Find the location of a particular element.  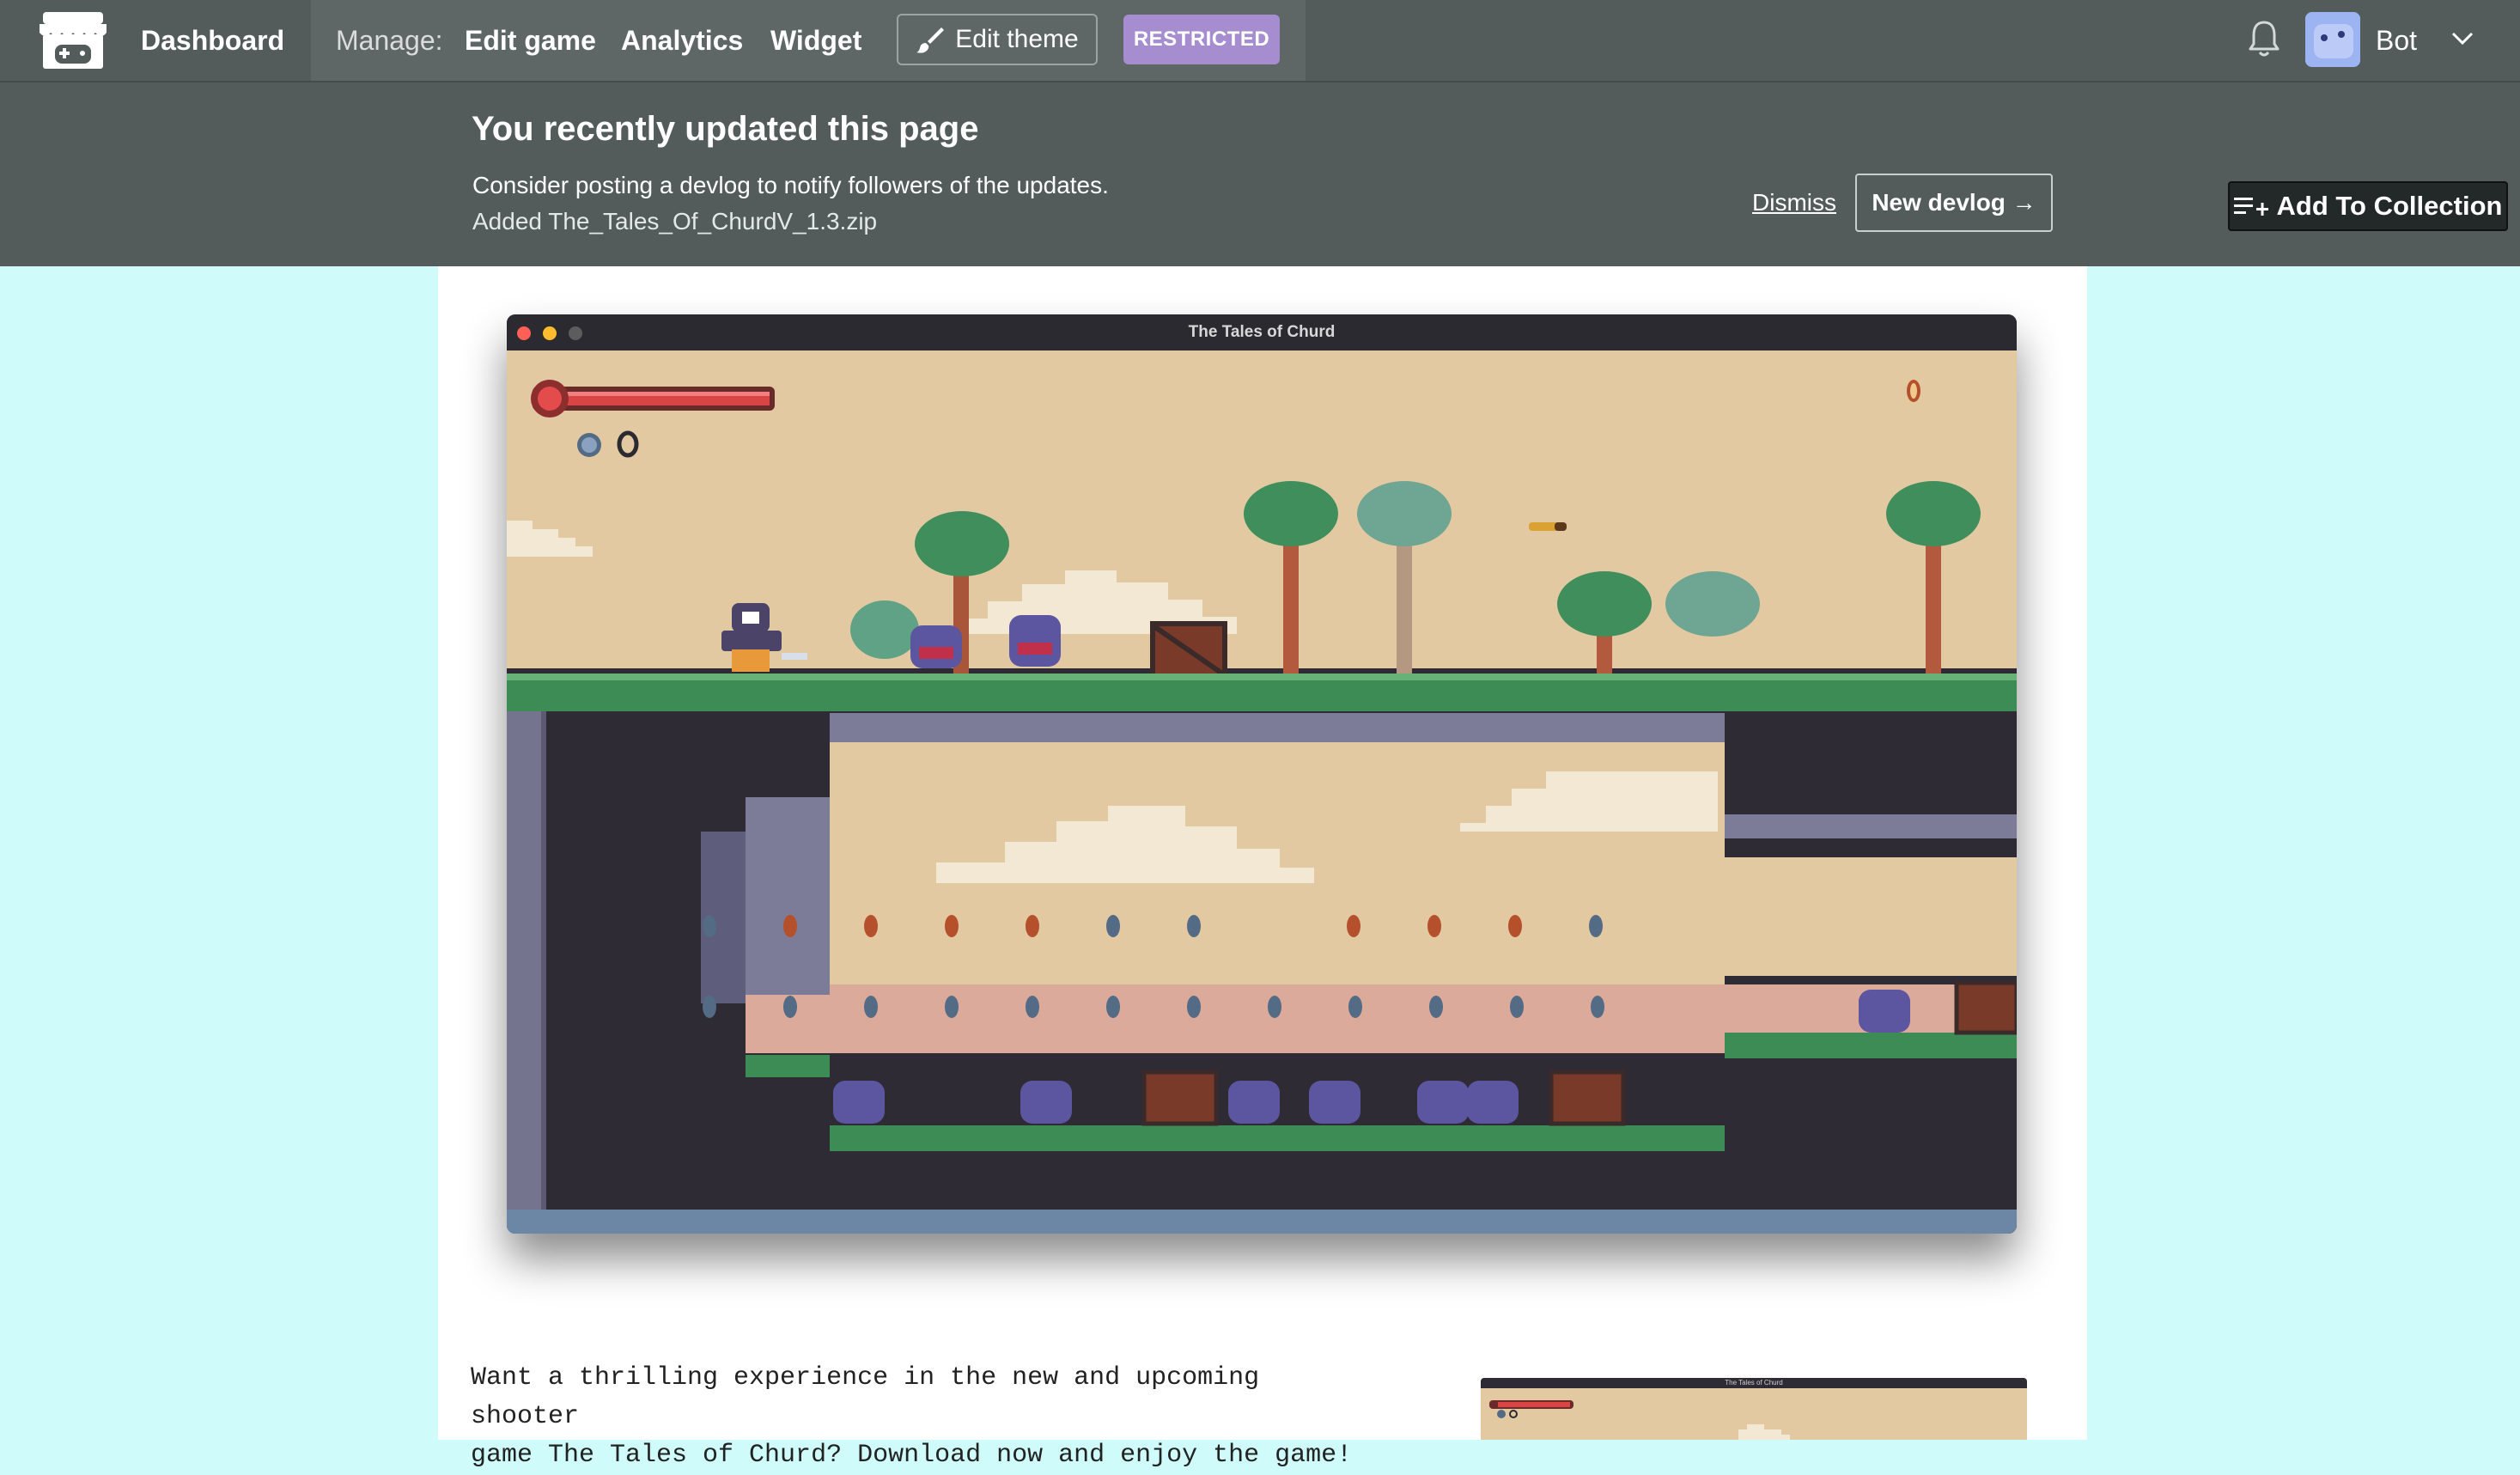

new-devlog-button: New devlog → is located at coordinates (1954, 203).